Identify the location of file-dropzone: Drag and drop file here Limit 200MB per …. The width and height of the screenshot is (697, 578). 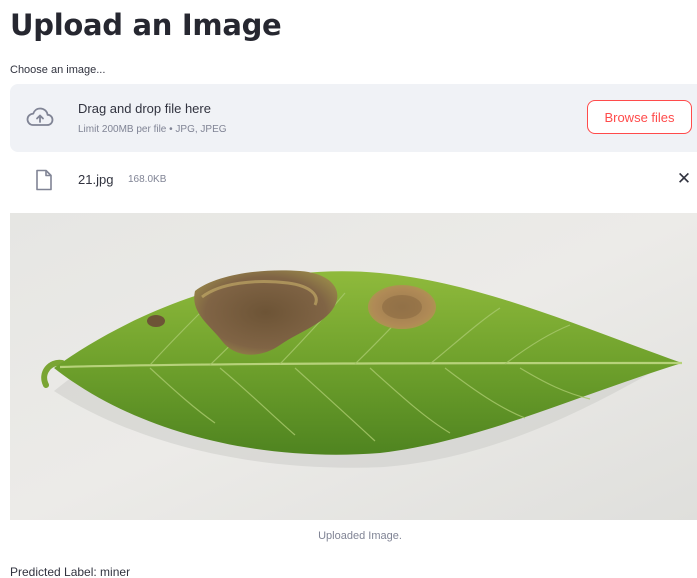
(353, 118).